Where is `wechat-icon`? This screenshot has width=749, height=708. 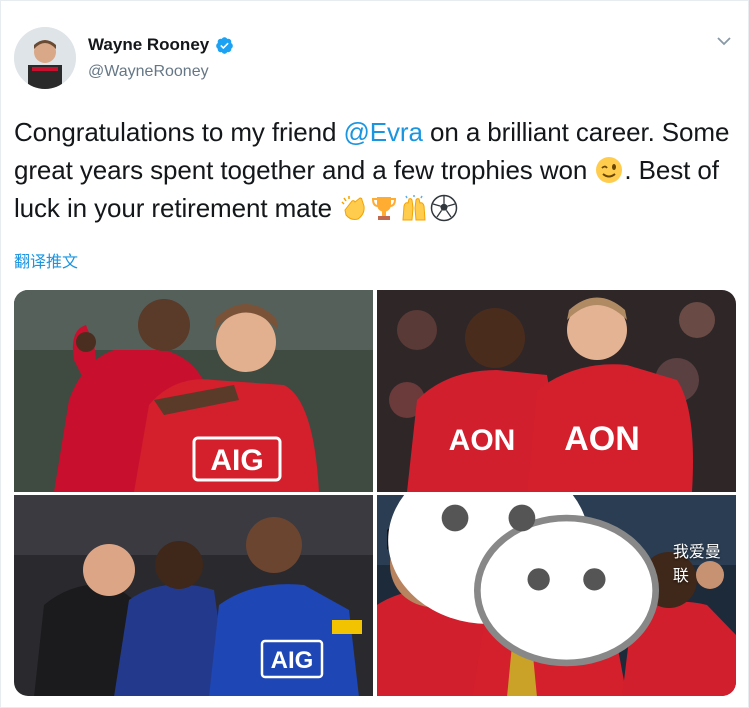
wechat-icon is located at coordinates (524, 581).